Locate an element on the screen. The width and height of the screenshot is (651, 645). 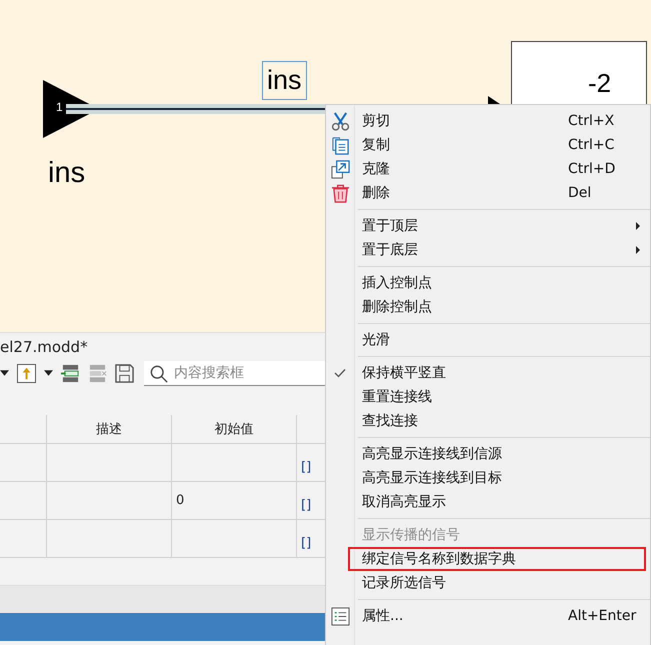
clone-icon is located at coordinates (340, 169).